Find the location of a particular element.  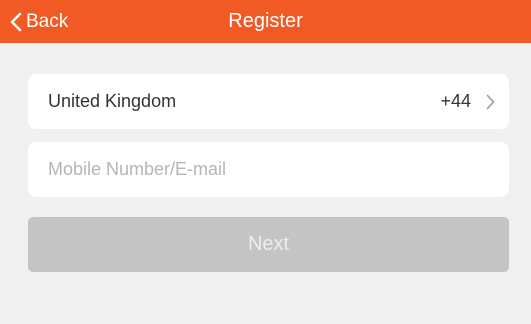

country-name: United Kingdom is located at coordinates (112, 101).